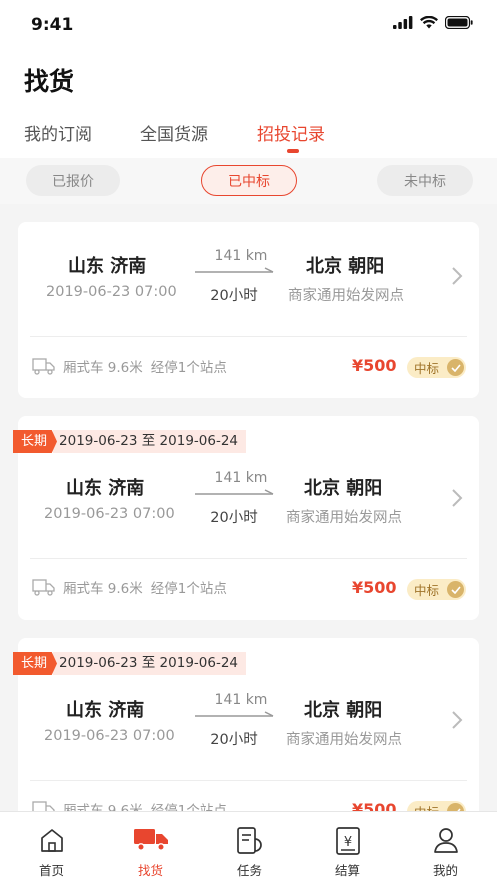  What do you see at coordinates (52, 25) in the screenshot?
I see `status-time: 9:41` at bounding box center [52, 25].